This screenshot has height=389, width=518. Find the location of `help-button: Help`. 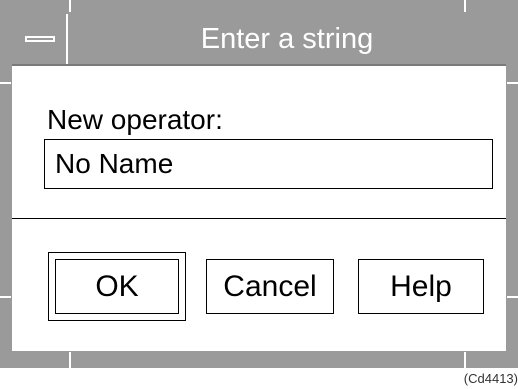

help-button: Help is located at coordinates (421, 286).